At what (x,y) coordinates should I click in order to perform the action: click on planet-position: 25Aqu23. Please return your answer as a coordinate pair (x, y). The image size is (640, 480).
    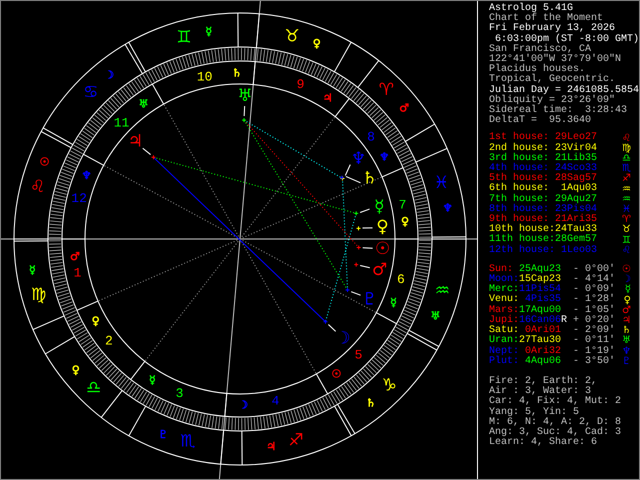
    Looking at the image, I should click on (539, 269).